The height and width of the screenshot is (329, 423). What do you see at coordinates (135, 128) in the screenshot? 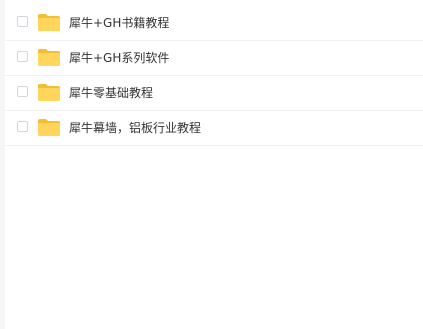
I see `file-name: 犀牛幕墙，铝板行业教程` at bounding box center [135, 128].